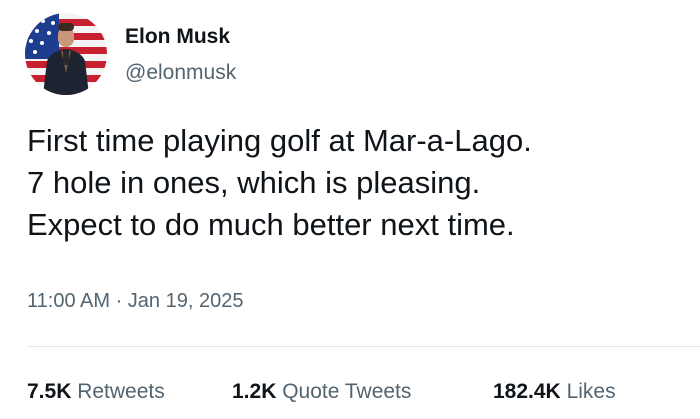 The width and height of the screenshot is (700, 419). I want to click on avatar, so click(66, 54).